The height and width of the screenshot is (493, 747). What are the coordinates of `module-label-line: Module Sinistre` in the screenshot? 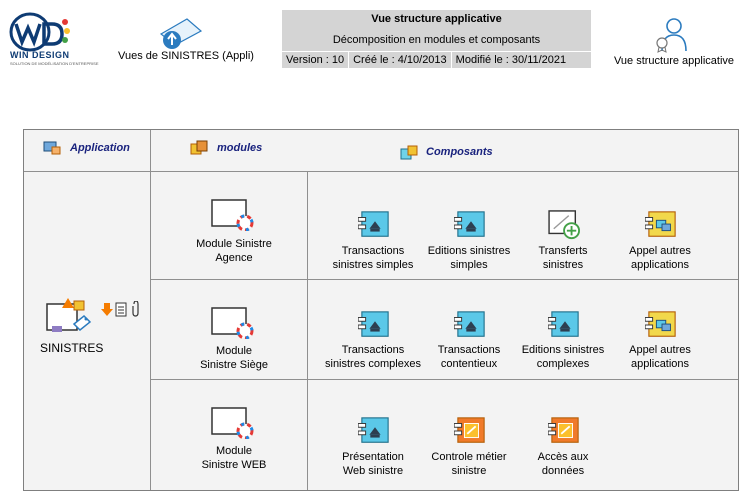 It's located at (234, 244).